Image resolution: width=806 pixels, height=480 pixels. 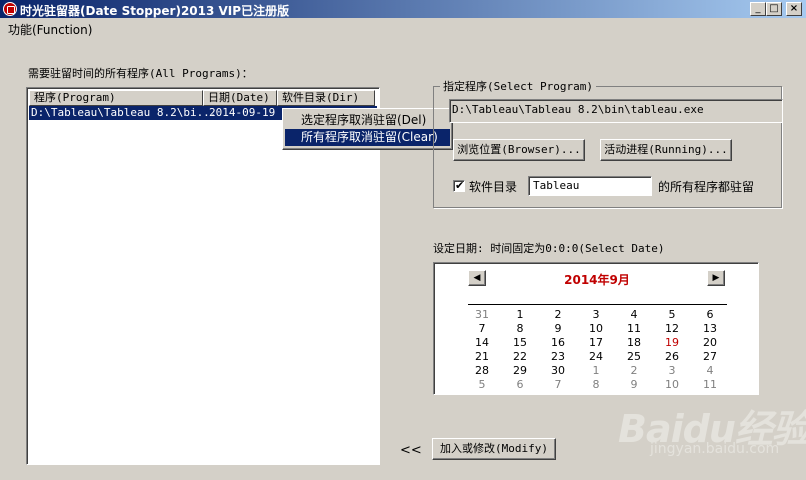 I want to click on context-menu: 选定程序取消驻留(Del) 所有程序取消驻留(Clear), so click(x=367, y=129).